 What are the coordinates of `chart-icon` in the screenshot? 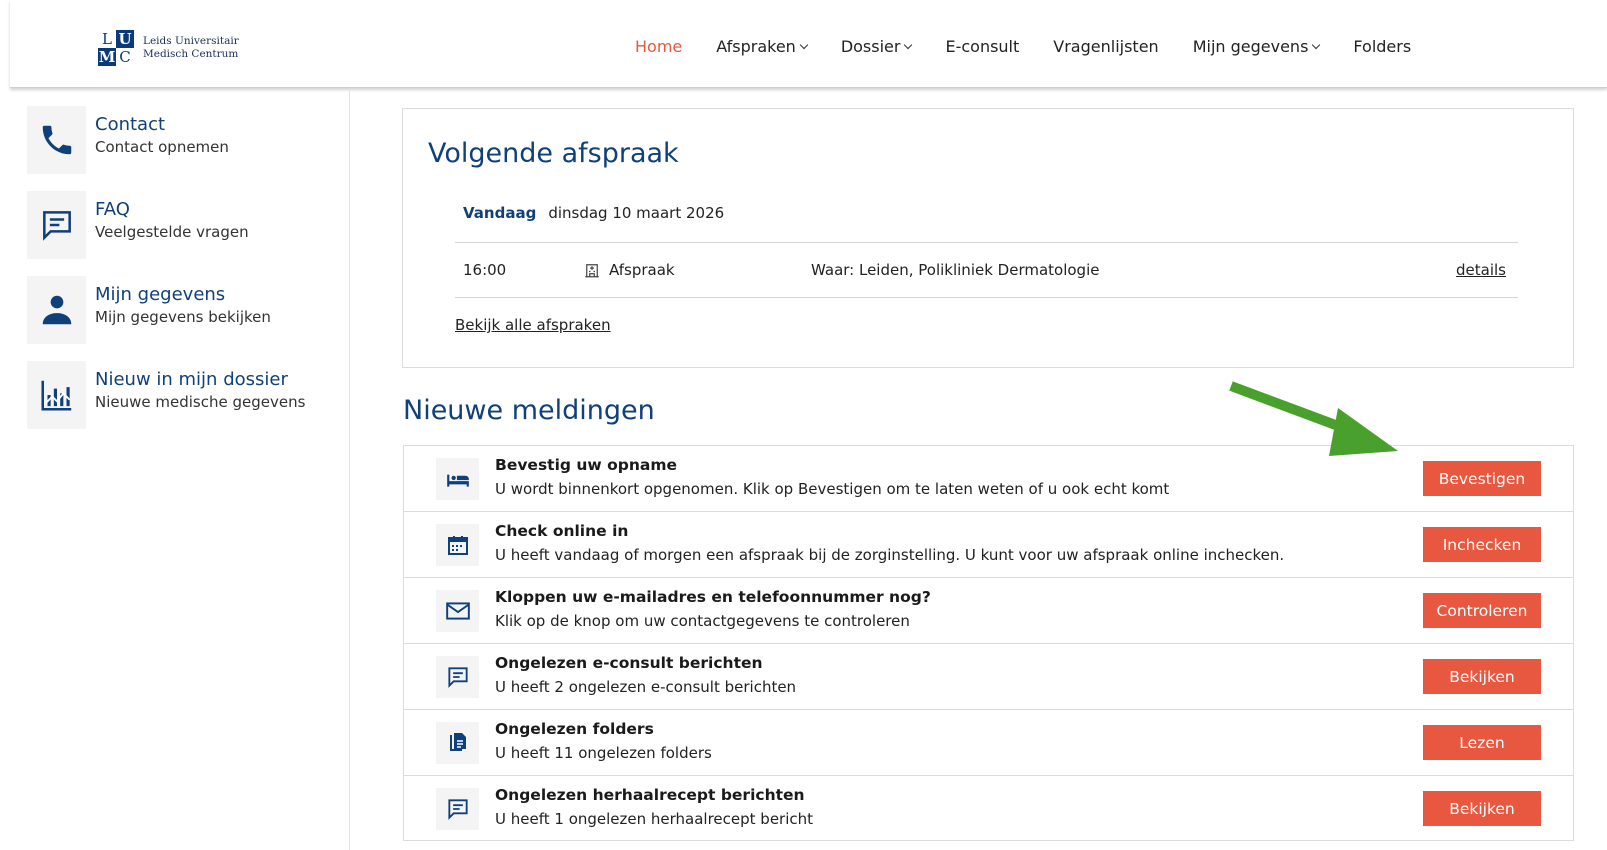 It's located at (56, 395).